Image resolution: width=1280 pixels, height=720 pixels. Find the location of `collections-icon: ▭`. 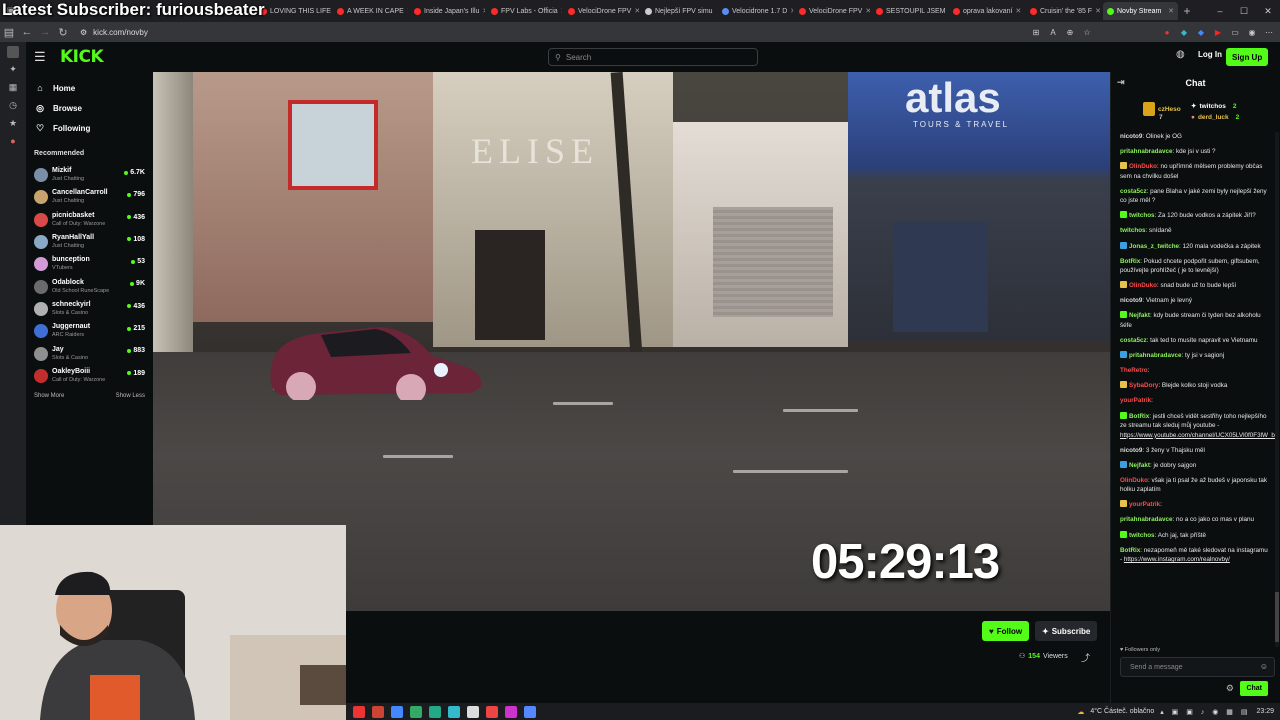

collections-icon: ▭ is located at coordinates (1235, 32).